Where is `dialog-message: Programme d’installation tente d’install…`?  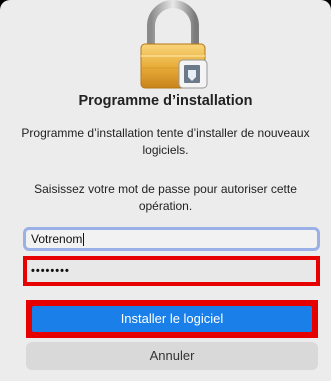 dialog-message: Programme d’installation tente d’install… is located at coordinates (165, 141).